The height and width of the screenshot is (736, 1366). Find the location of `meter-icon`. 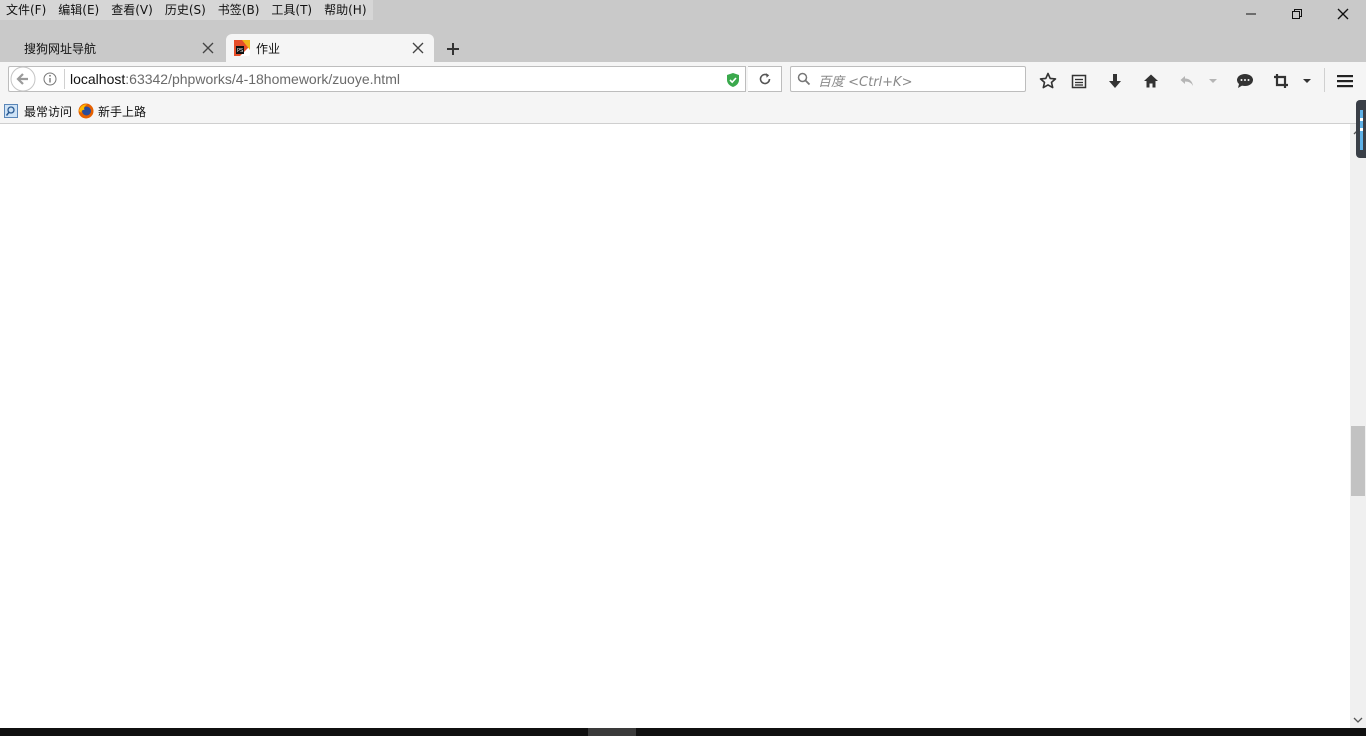

meter-icon is located at coordinates (1361, 130).